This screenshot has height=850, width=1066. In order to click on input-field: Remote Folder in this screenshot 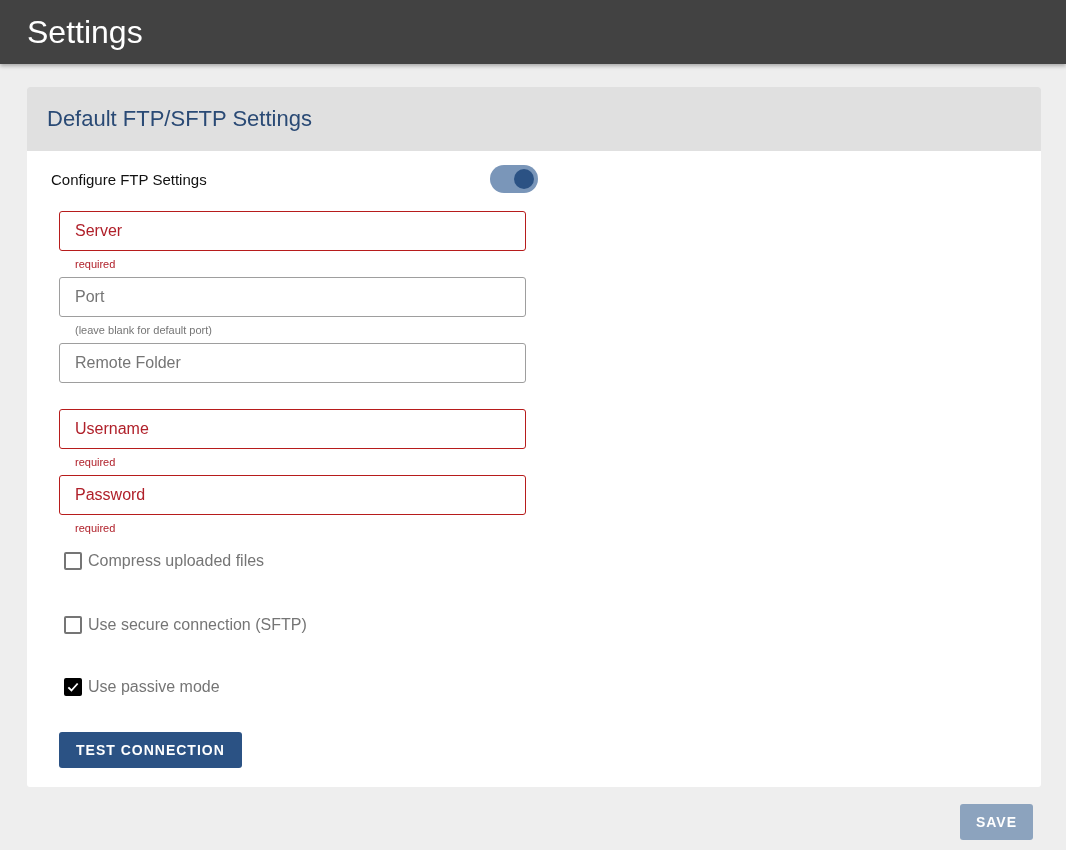, I will do `click(292, 363)`.